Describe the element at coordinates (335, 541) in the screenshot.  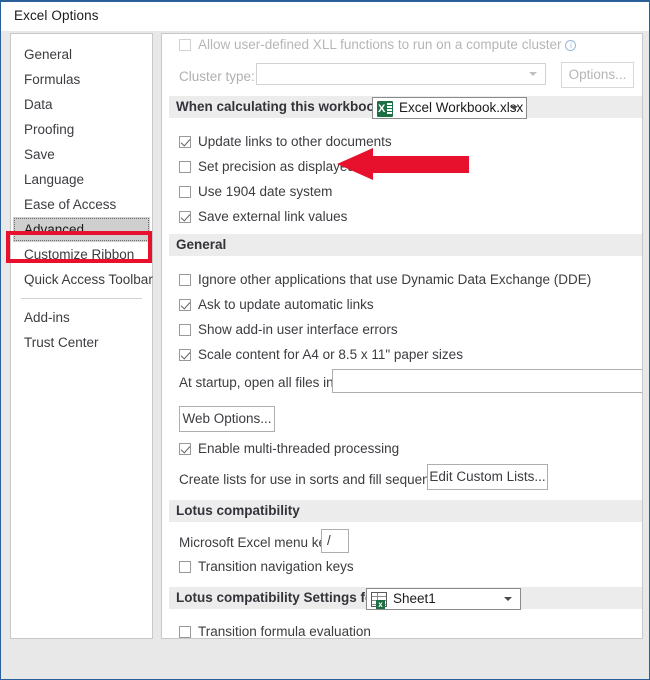
I see `excel-menu-key-input: /` at that location.